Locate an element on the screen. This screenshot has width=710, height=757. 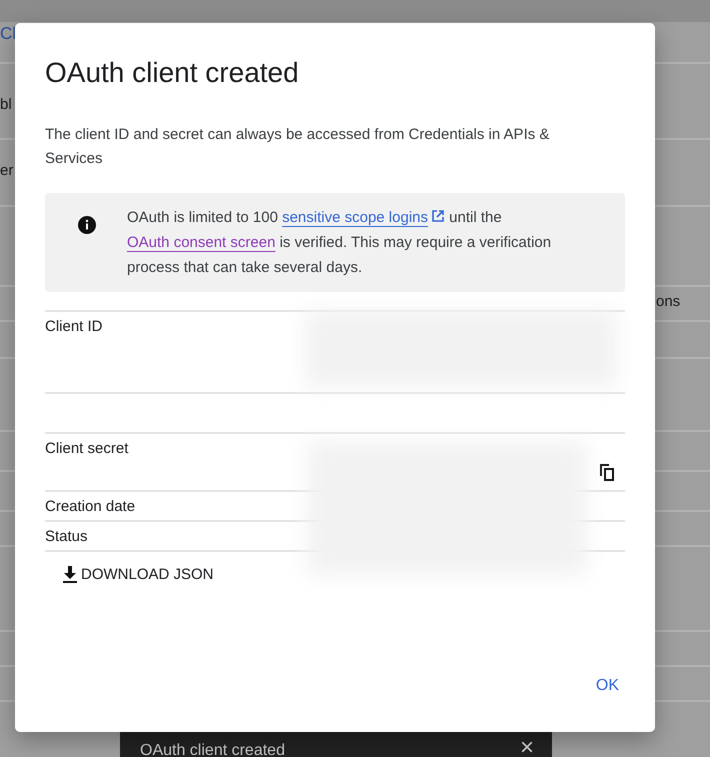
external-link-icon is located at coordinates (438, 216).